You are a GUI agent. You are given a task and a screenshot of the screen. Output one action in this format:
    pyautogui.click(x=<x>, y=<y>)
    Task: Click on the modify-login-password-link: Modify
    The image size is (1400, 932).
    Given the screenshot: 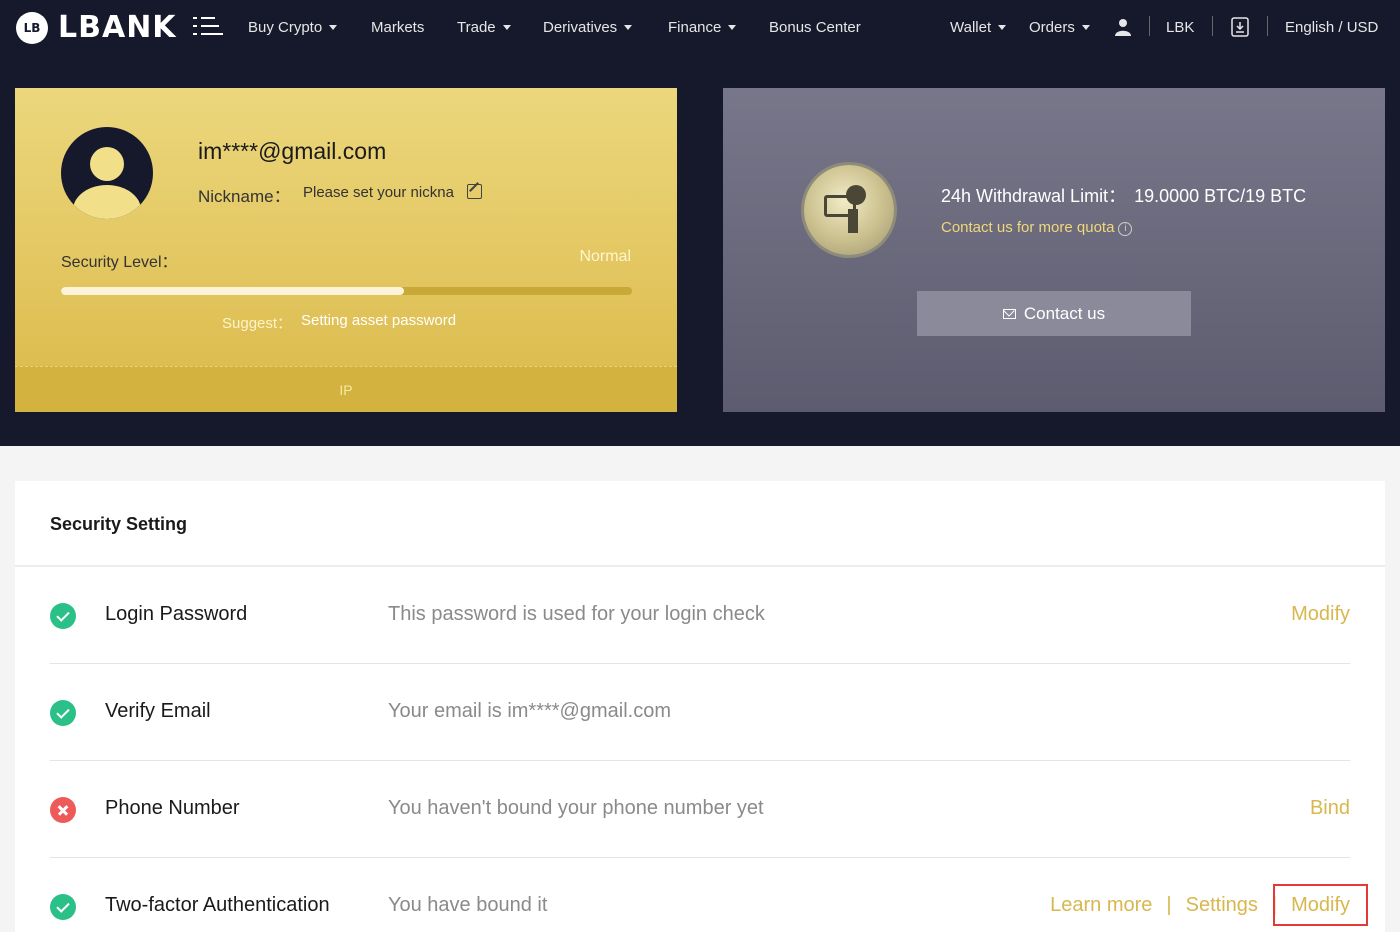 What is the action you would take?
    pyautogui.click(x=1320, y=614)
    